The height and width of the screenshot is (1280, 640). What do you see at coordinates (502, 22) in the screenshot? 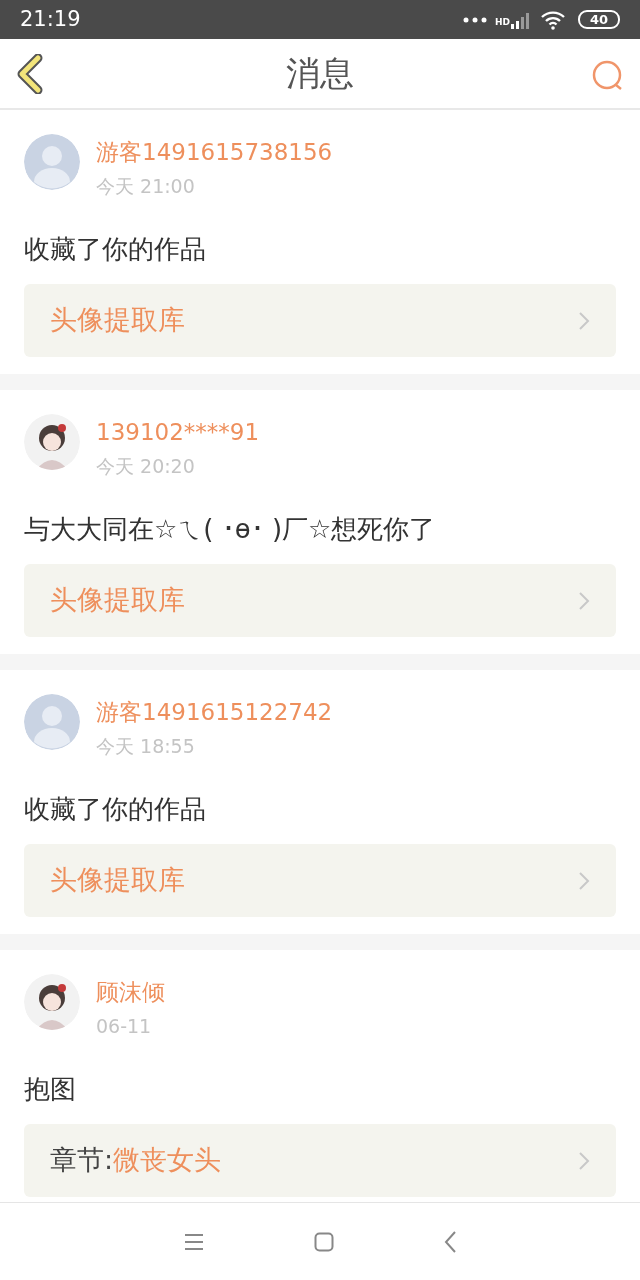
I see `network-label: HD` at bounding box center [502, 22].